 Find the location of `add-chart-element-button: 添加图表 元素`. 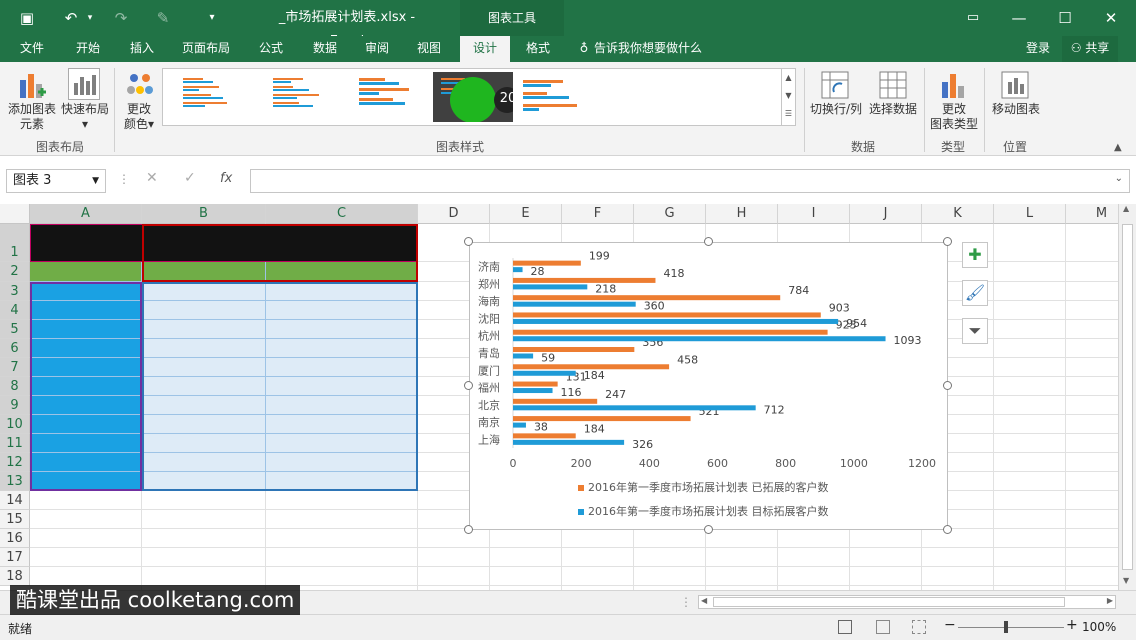

add-chart-element-button: 添加图表 元素 is located at coordinates (32, 117).